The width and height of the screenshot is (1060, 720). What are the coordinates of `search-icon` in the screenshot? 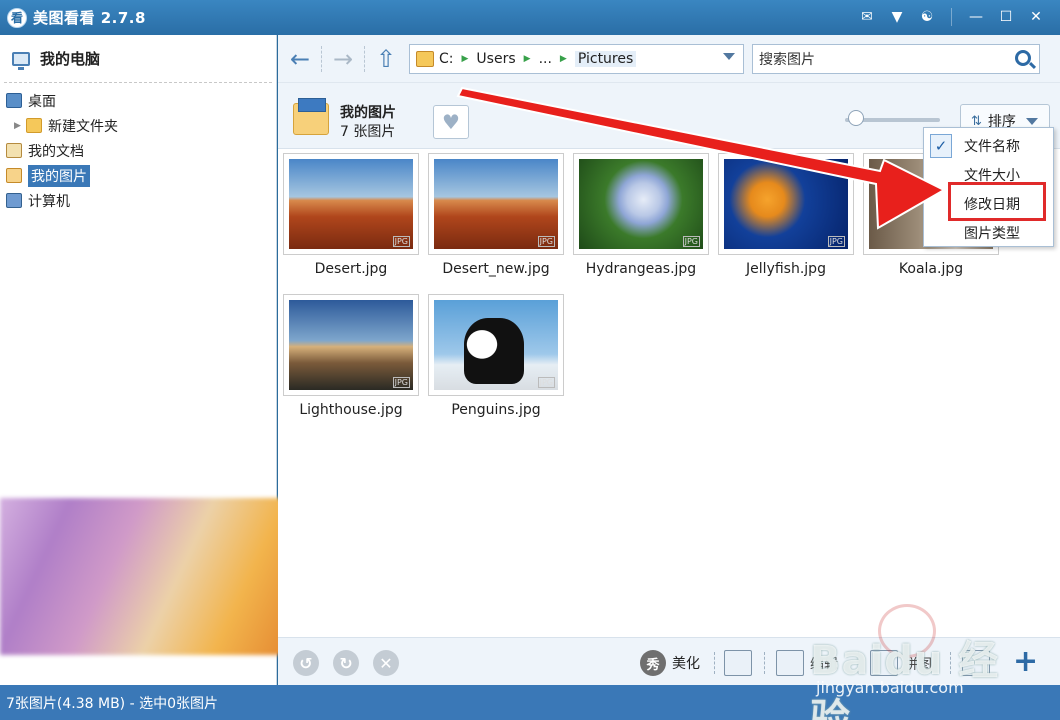 It's located at (1023, 57).